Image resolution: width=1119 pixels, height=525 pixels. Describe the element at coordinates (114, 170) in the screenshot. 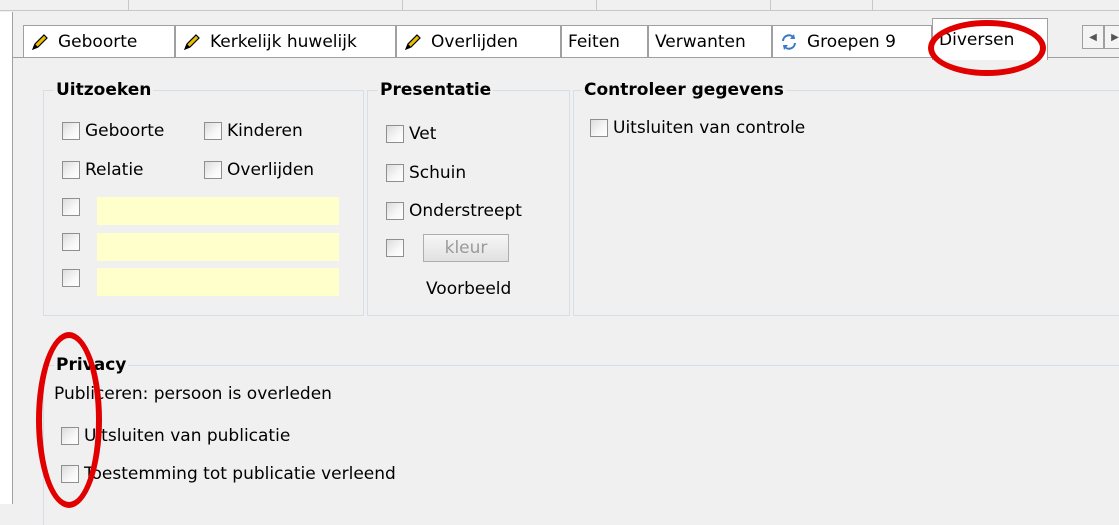

I see `relatie-label: Relatie` at that location.